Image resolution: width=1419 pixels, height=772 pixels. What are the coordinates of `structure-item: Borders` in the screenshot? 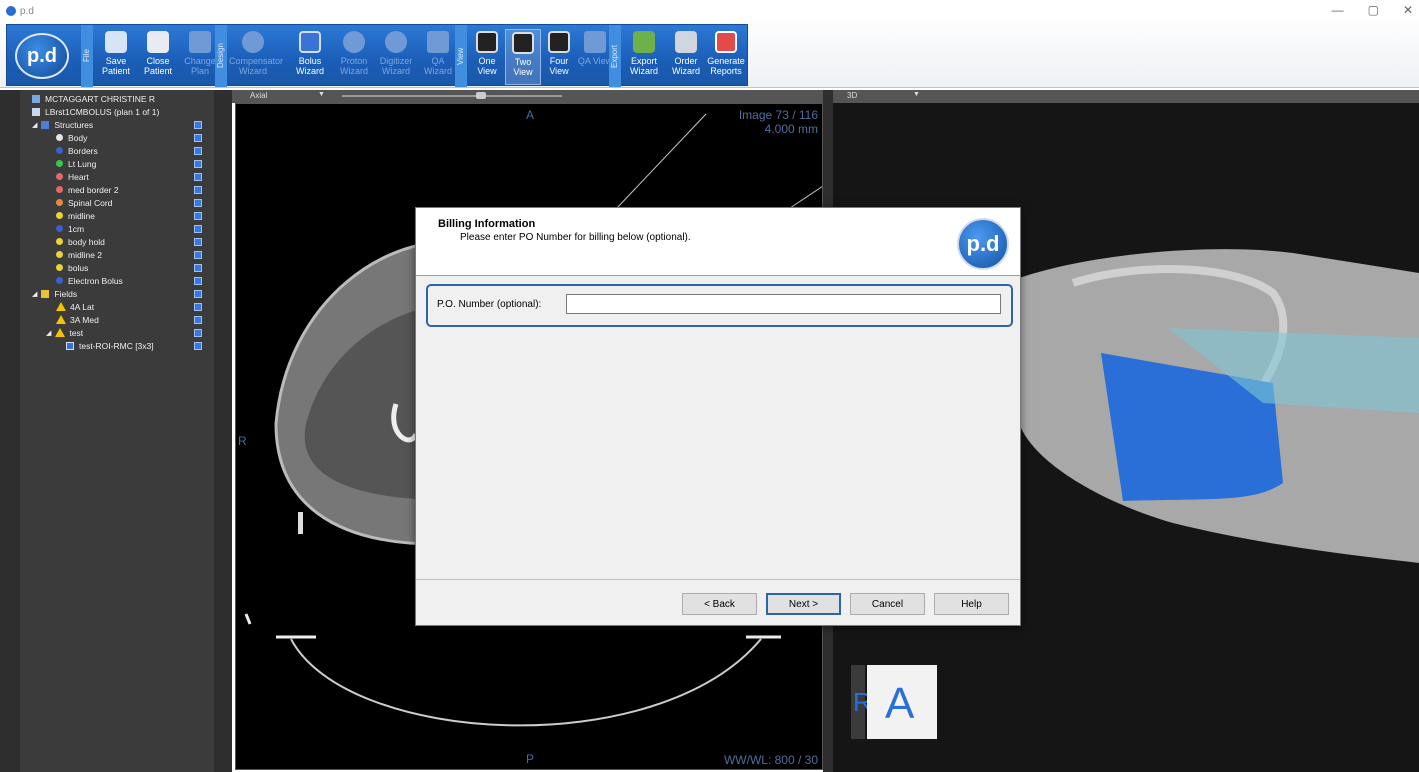 It's located at (77, 150).